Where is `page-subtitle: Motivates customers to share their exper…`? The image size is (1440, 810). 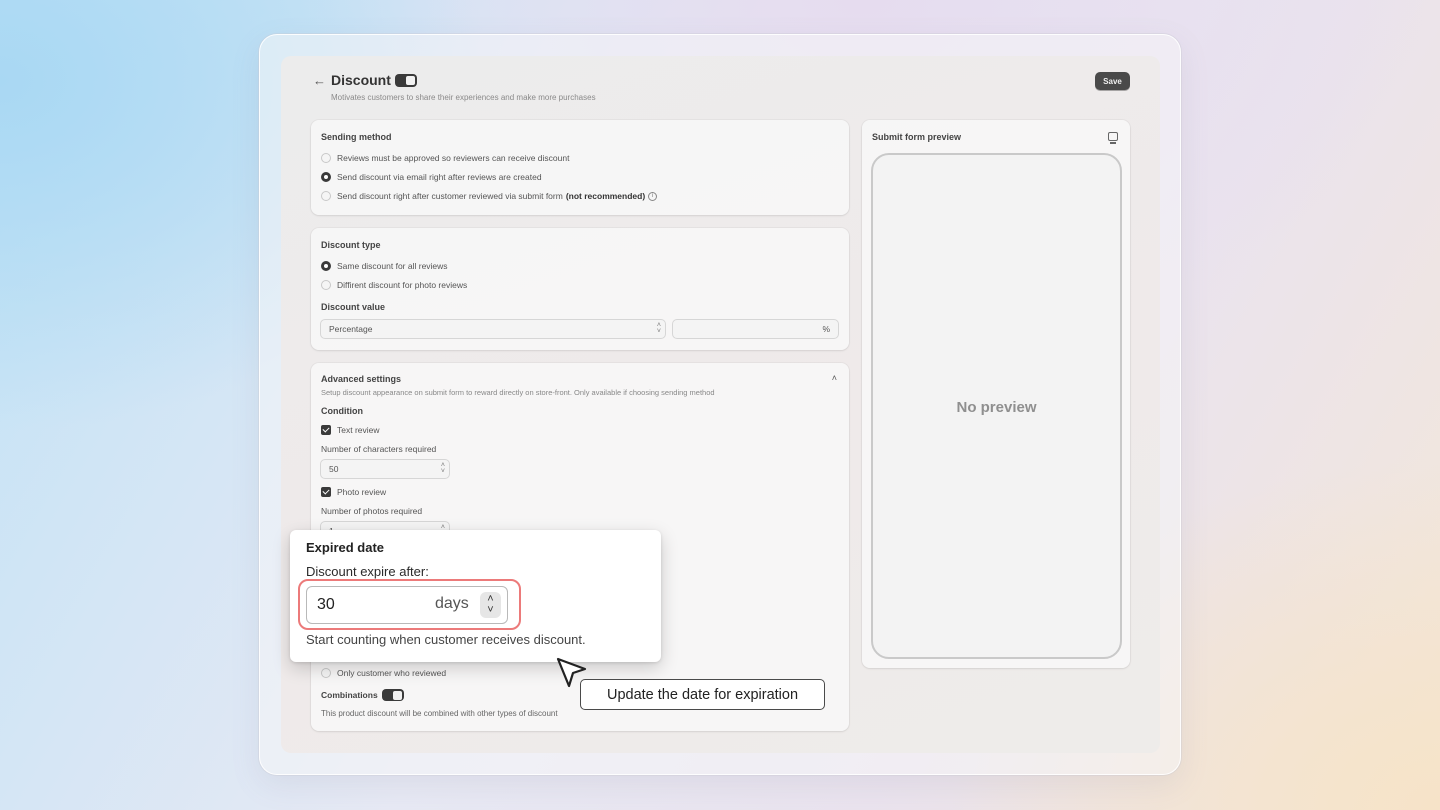 page-subtitle: Motivates customers to share their exper… is located at coordinates (463, 97).